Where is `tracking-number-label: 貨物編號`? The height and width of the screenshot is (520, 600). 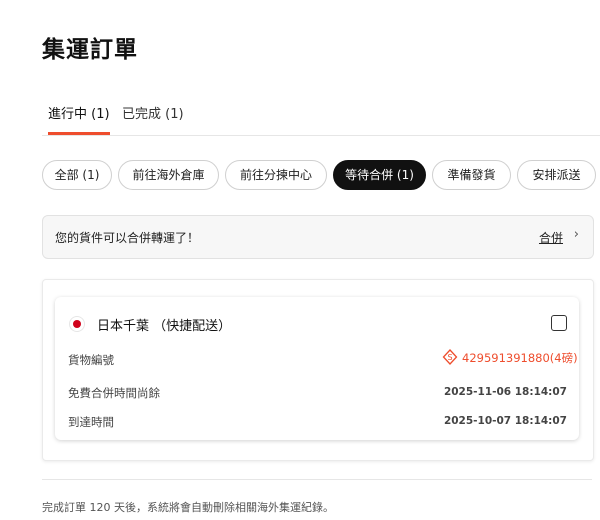 tracking-number-label: 貨物編號 is located at coordinates (91, 360).